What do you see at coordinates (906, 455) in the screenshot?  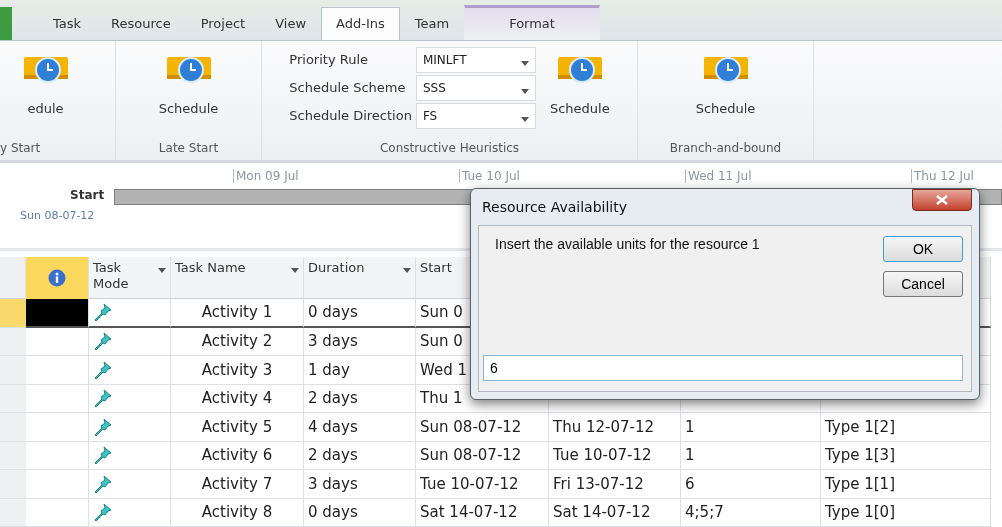 I see `table-cell: Type 1[3]` at bounding box center [906, 455].